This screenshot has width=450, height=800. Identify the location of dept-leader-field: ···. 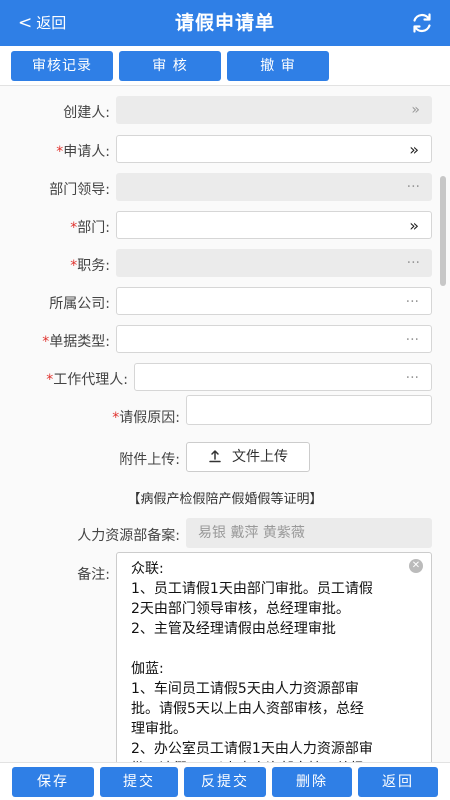
(274, 187).